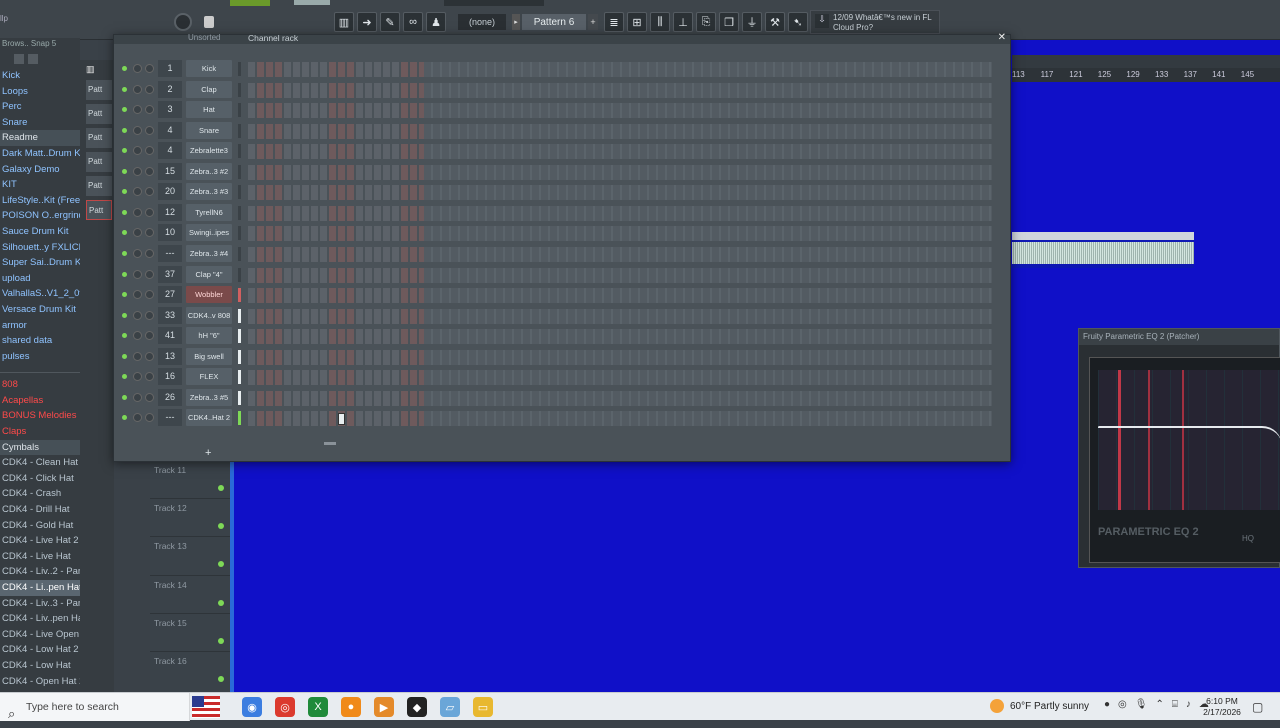 Image resolution: width=1280 pixels, height=728 pixels. What do you see at coordinates (170, 151) in the screenshot?
I see `mixer-track-number: 4` at bounding box center [170, 151].